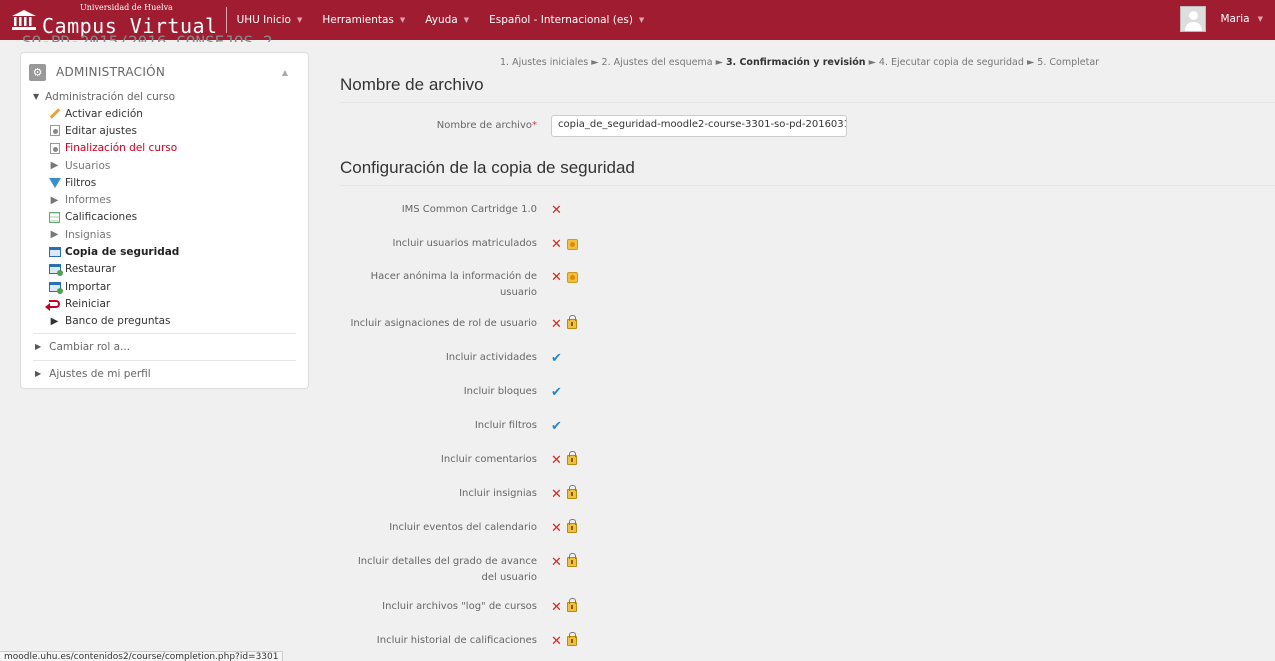  I want to click on setting-label: Incluir usuarios matriculados, so click(464, 243).